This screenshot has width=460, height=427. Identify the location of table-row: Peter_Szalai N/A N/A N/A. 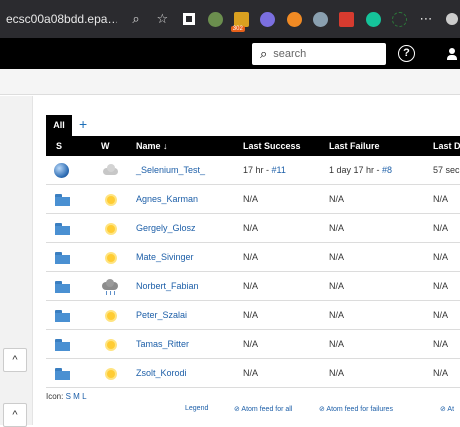
(253, 315).